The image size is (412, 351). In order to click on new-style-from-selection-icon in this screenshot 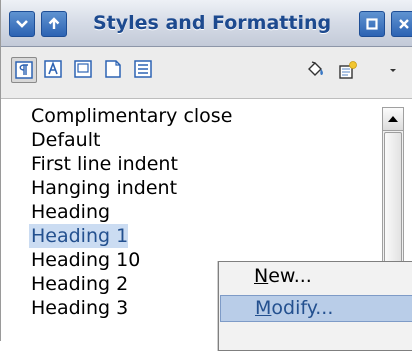, I will do `click(348, 70)`.